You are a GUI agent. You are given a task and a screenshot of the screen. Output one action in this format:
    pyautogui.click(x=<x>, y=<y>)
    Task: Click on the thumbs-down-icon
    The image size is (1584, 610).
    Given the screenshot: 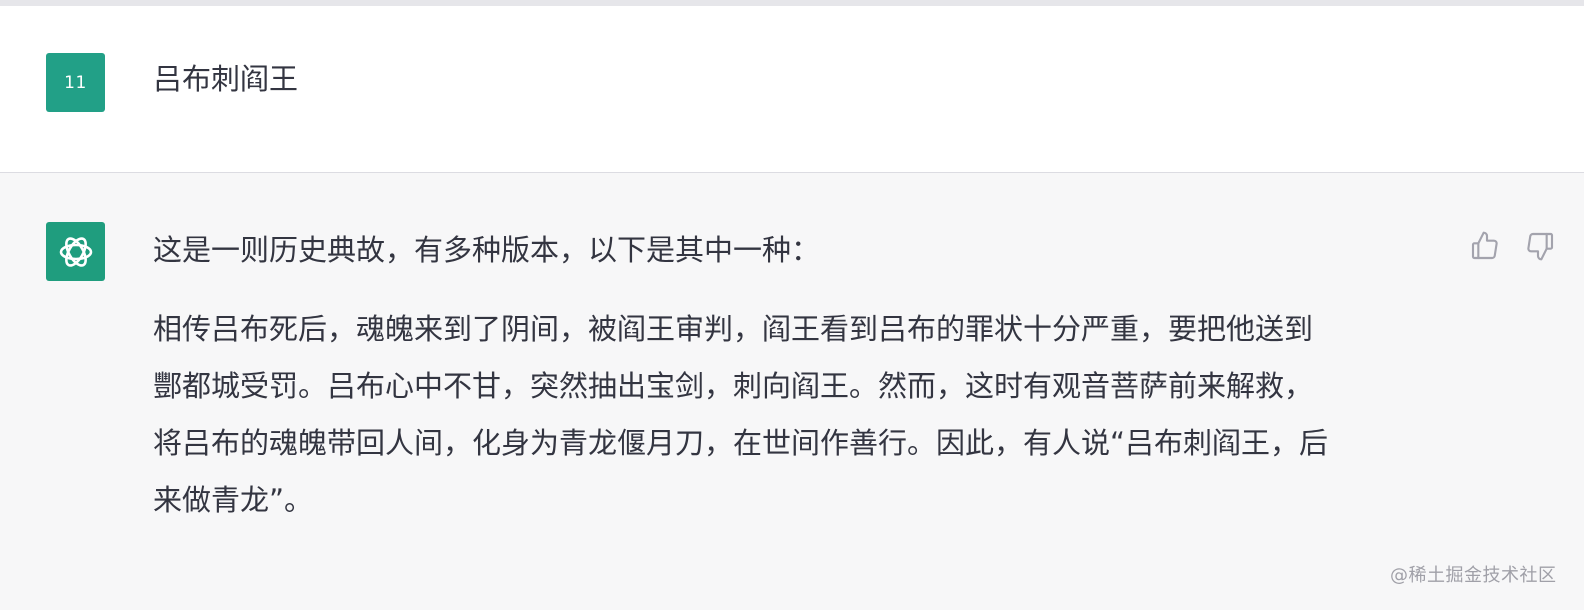 What is the action you would take?
    pyautogui.click(x=1540, y=246)
    